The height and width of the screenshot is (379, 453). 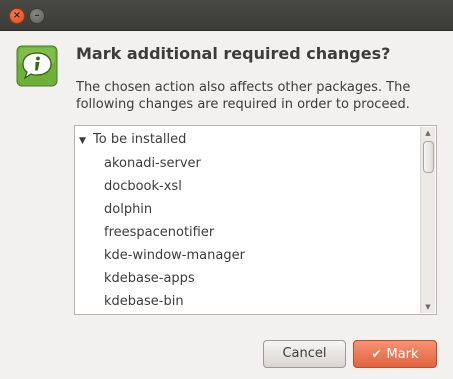 I want to click on mark-button-label: Mark, so click(x=402, y=354).